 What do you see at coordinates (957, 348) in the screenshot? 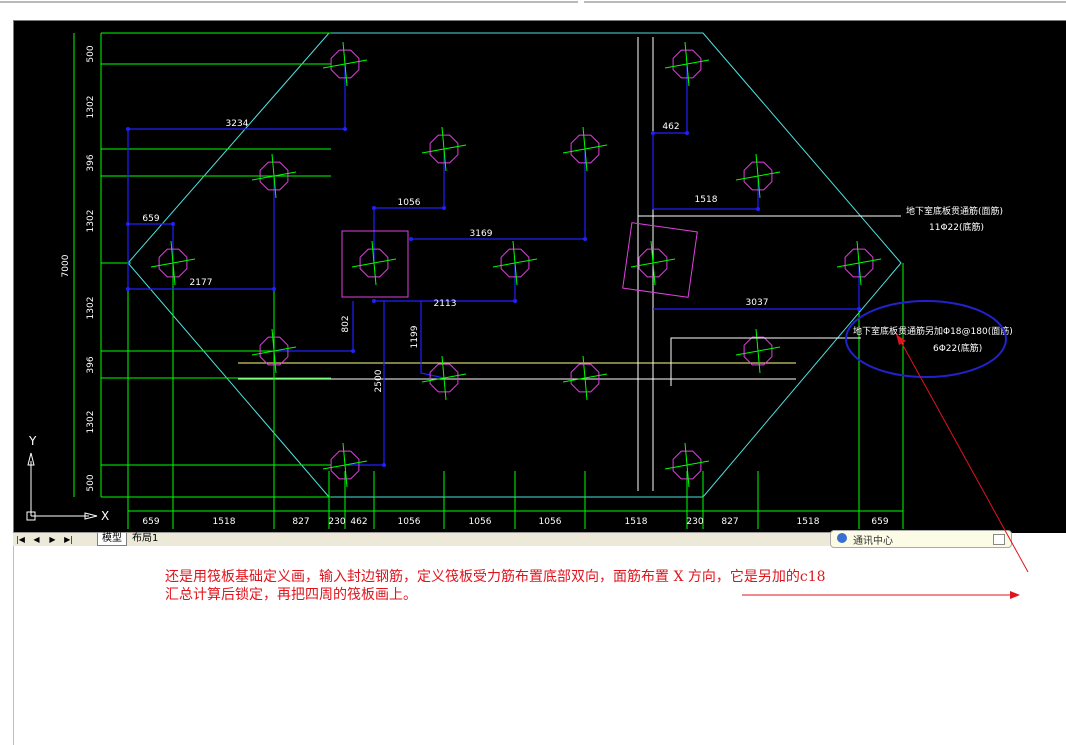
I see `annotation-circled-line2: 6Φ22(底筋)` at bounding box center [957, 348].